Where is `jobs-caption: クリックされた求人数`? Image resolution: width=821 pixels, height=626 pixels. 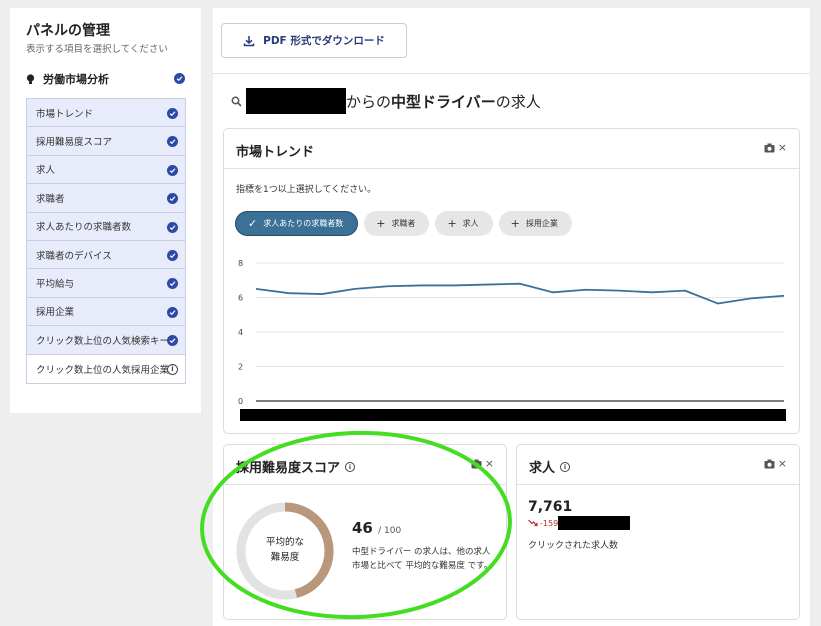 jobs-caption: クリックされた求人数 is located at coordinates (573, 546).